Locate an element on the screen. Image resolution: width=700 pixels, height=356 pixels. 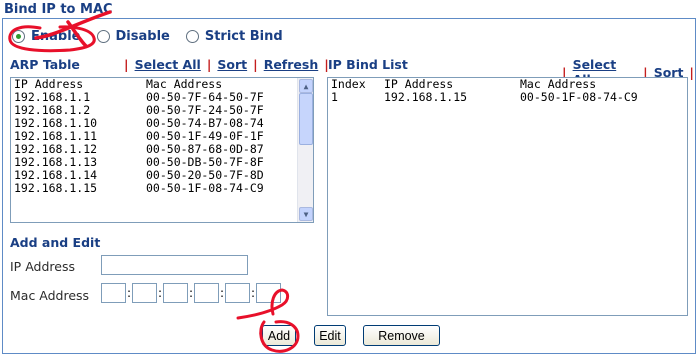
arp-refresh-link: Refresh is located at coordinates (291, 64).